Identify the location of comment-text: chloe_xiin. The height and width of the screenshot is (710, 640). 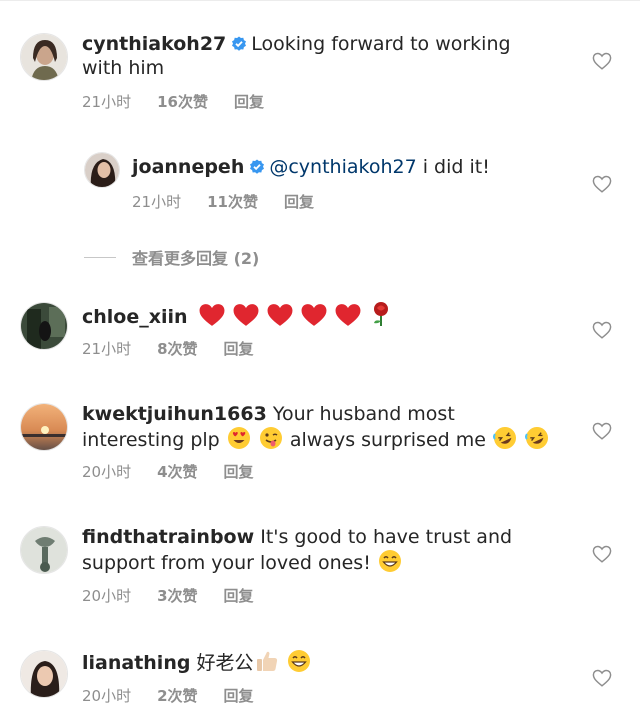
(317, 315).